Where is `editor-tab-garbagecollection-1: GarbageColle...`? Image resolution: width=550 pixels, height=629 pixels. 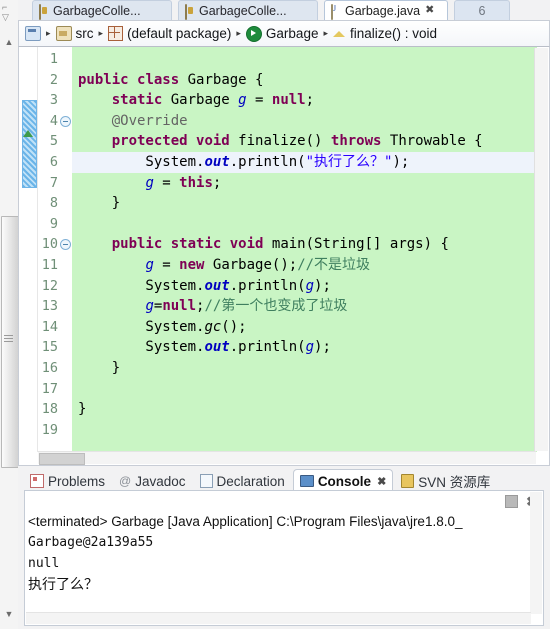
editor-tab-garbagecollection-1: GarbageColle... is located at coordinates (102, 10).